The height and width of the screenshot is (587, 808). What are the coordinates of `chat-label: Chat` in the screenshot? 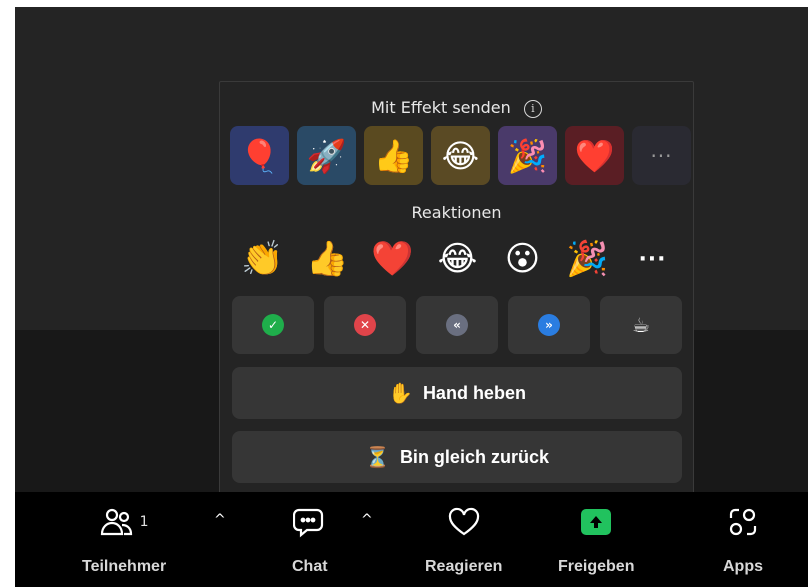 It's located at (310, 566).